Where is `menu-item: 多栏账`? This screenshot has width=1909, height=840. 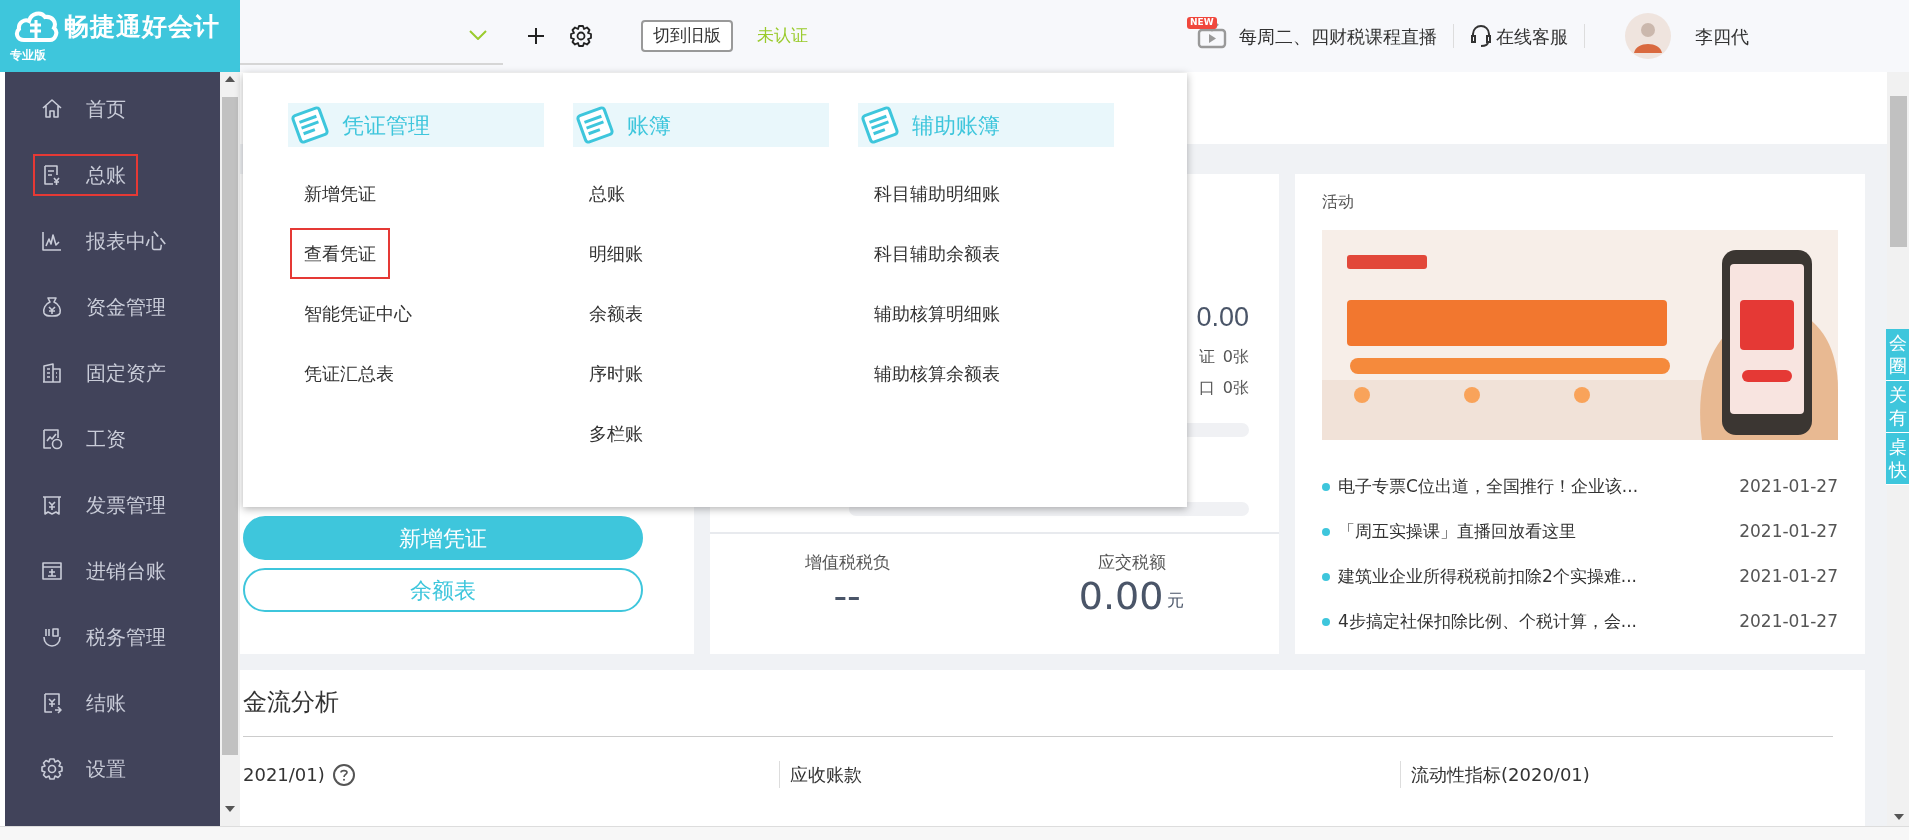 menu-item: 多栏账 is located at coordinates (616, 433).